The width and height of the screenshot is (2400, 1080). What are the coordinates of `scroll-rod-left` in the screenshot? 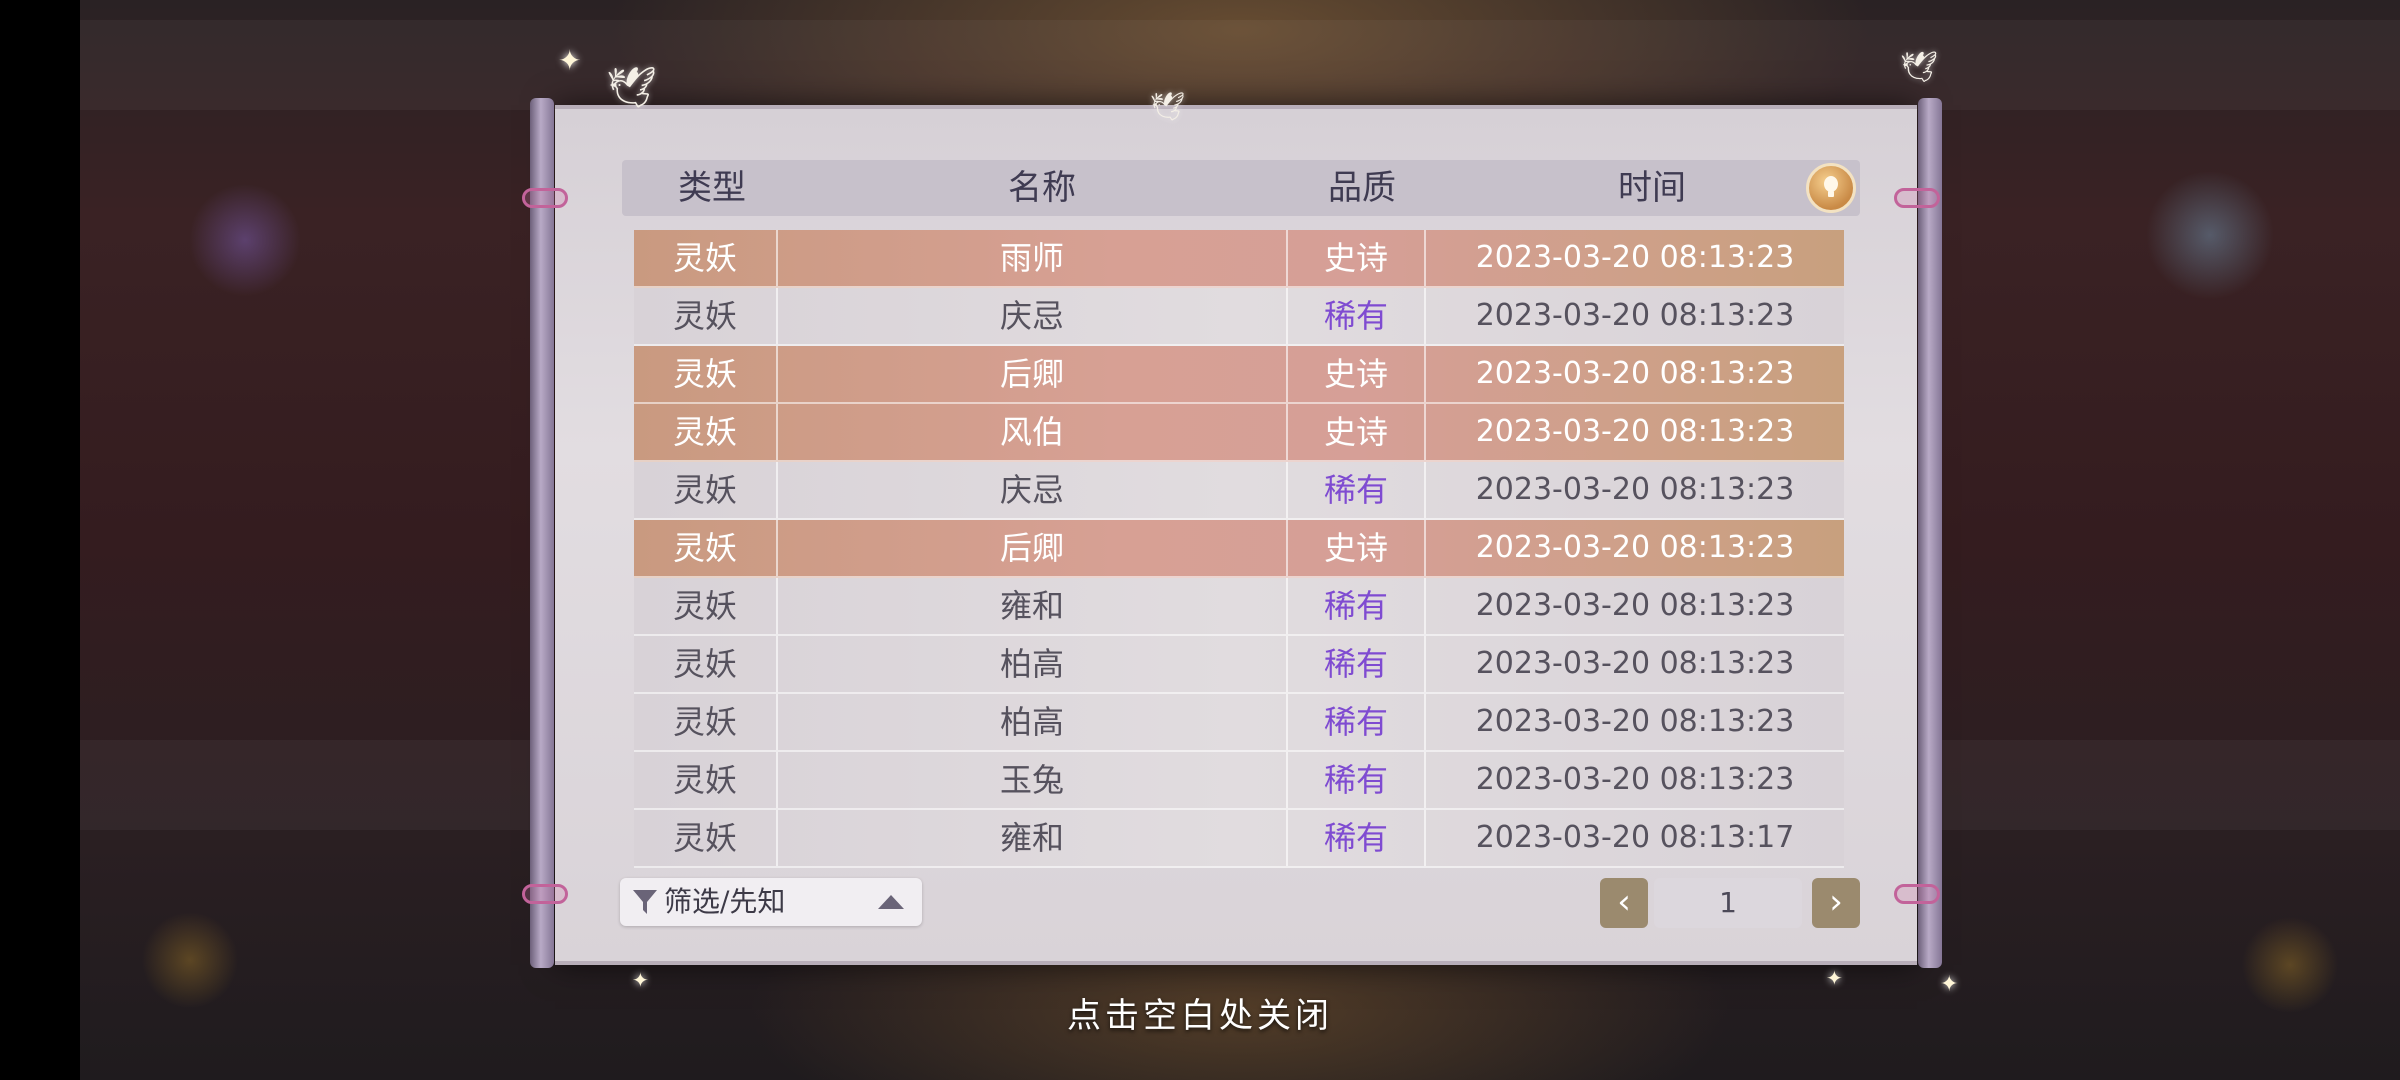 It's located at (542, 533).